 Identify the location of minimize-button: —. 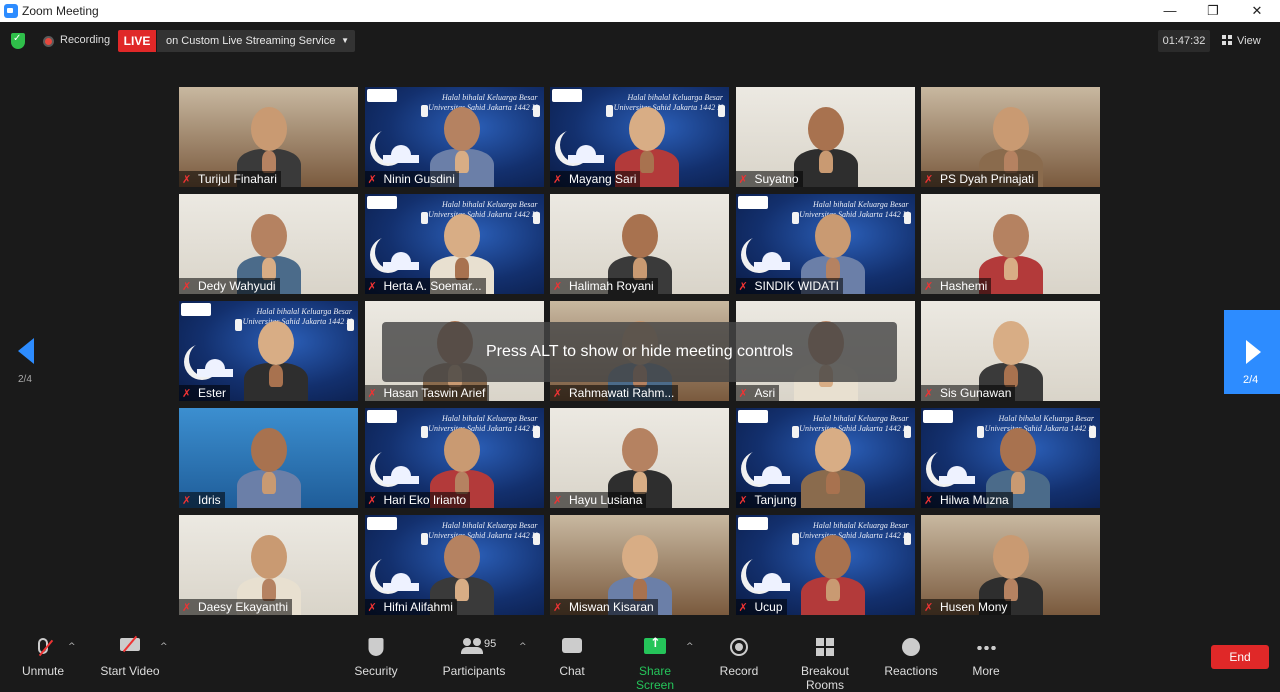
(1170, 11).